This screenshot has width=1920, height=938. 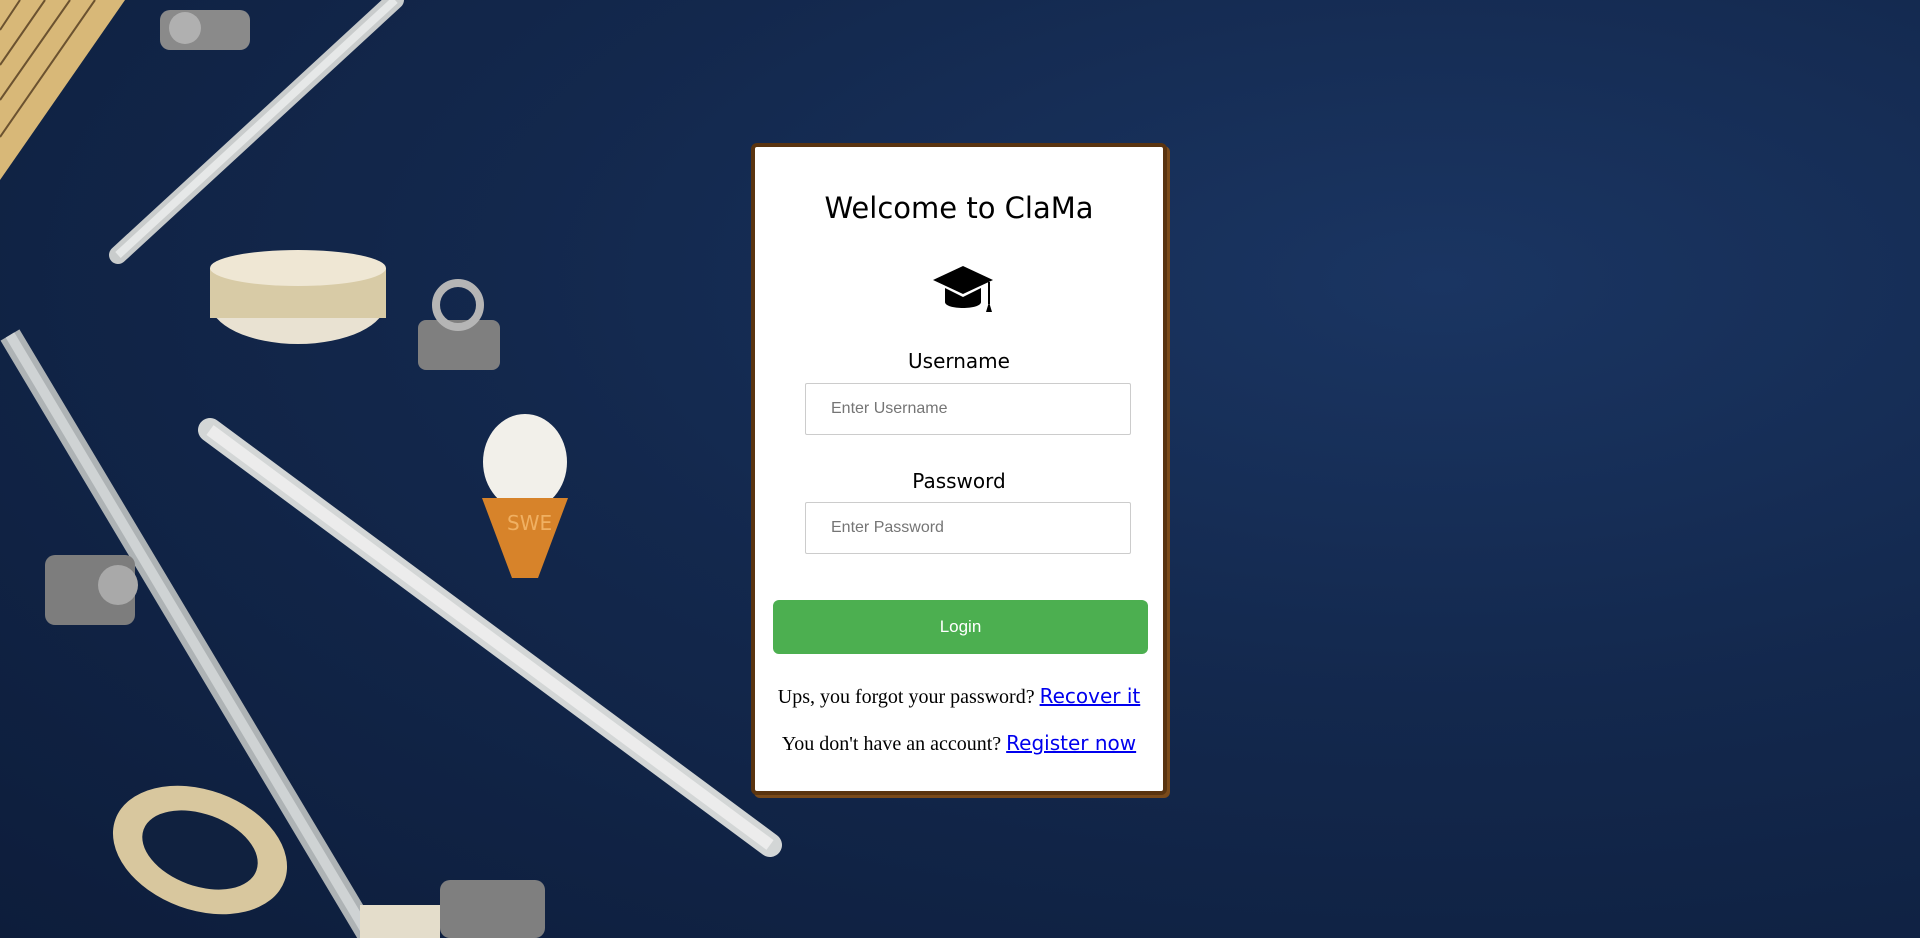 I want to click on register-link: Register now, so click(x=1071, y=743).